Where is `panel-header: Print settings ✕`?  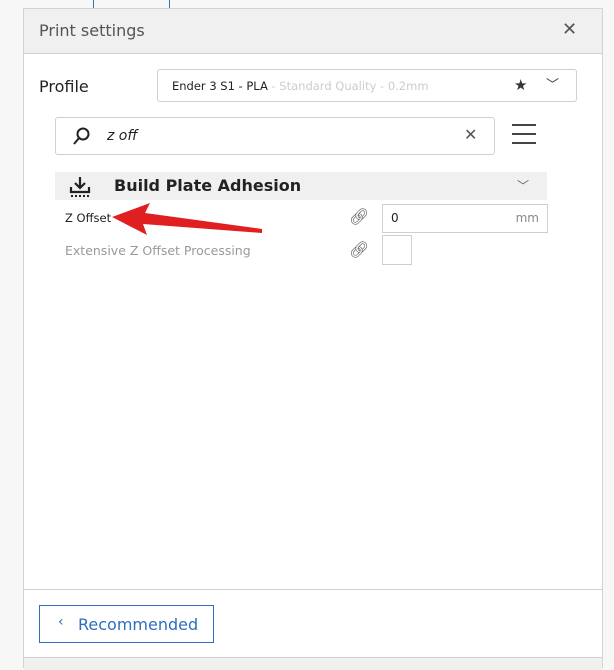
panel-header: Print settings ✕ is located at coordinates (313, 31).